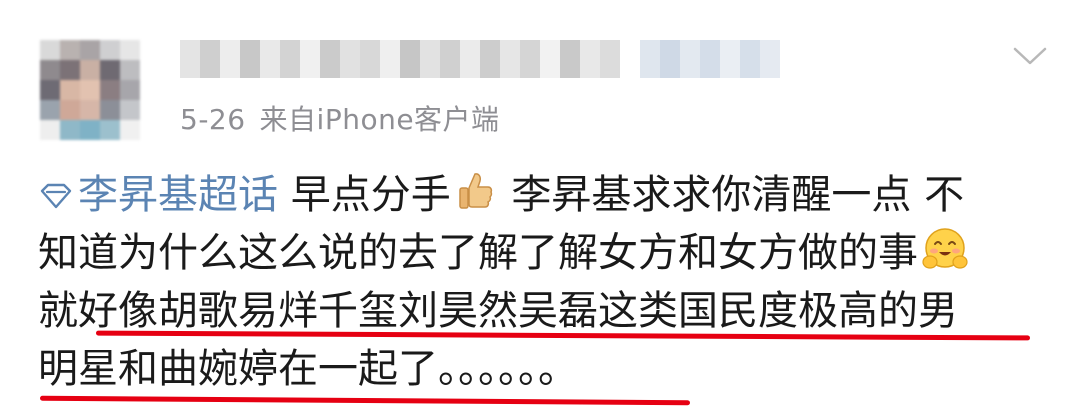  I want to click on body-text-segment: 明星和曲婉婷在一起了。。。。。。, so click(308, 369).